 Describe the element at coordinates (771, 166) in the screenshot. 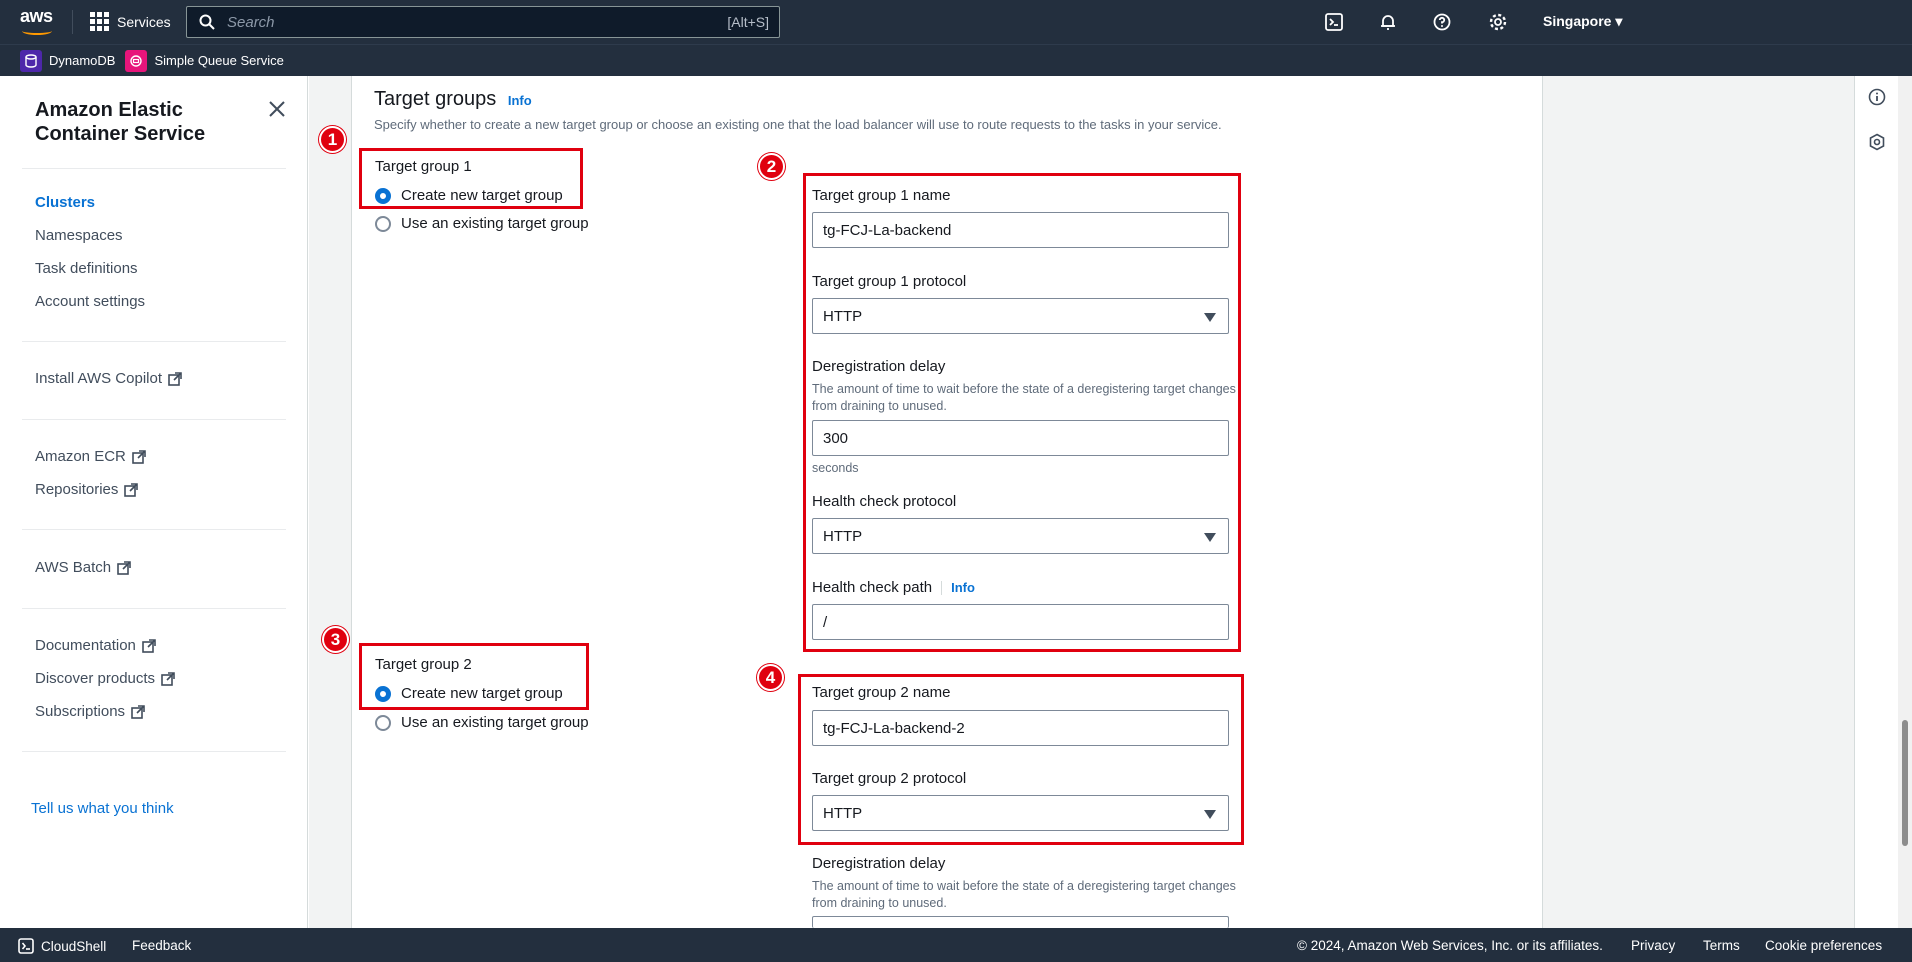

I see `annotation-badge-2: 2` at that location.